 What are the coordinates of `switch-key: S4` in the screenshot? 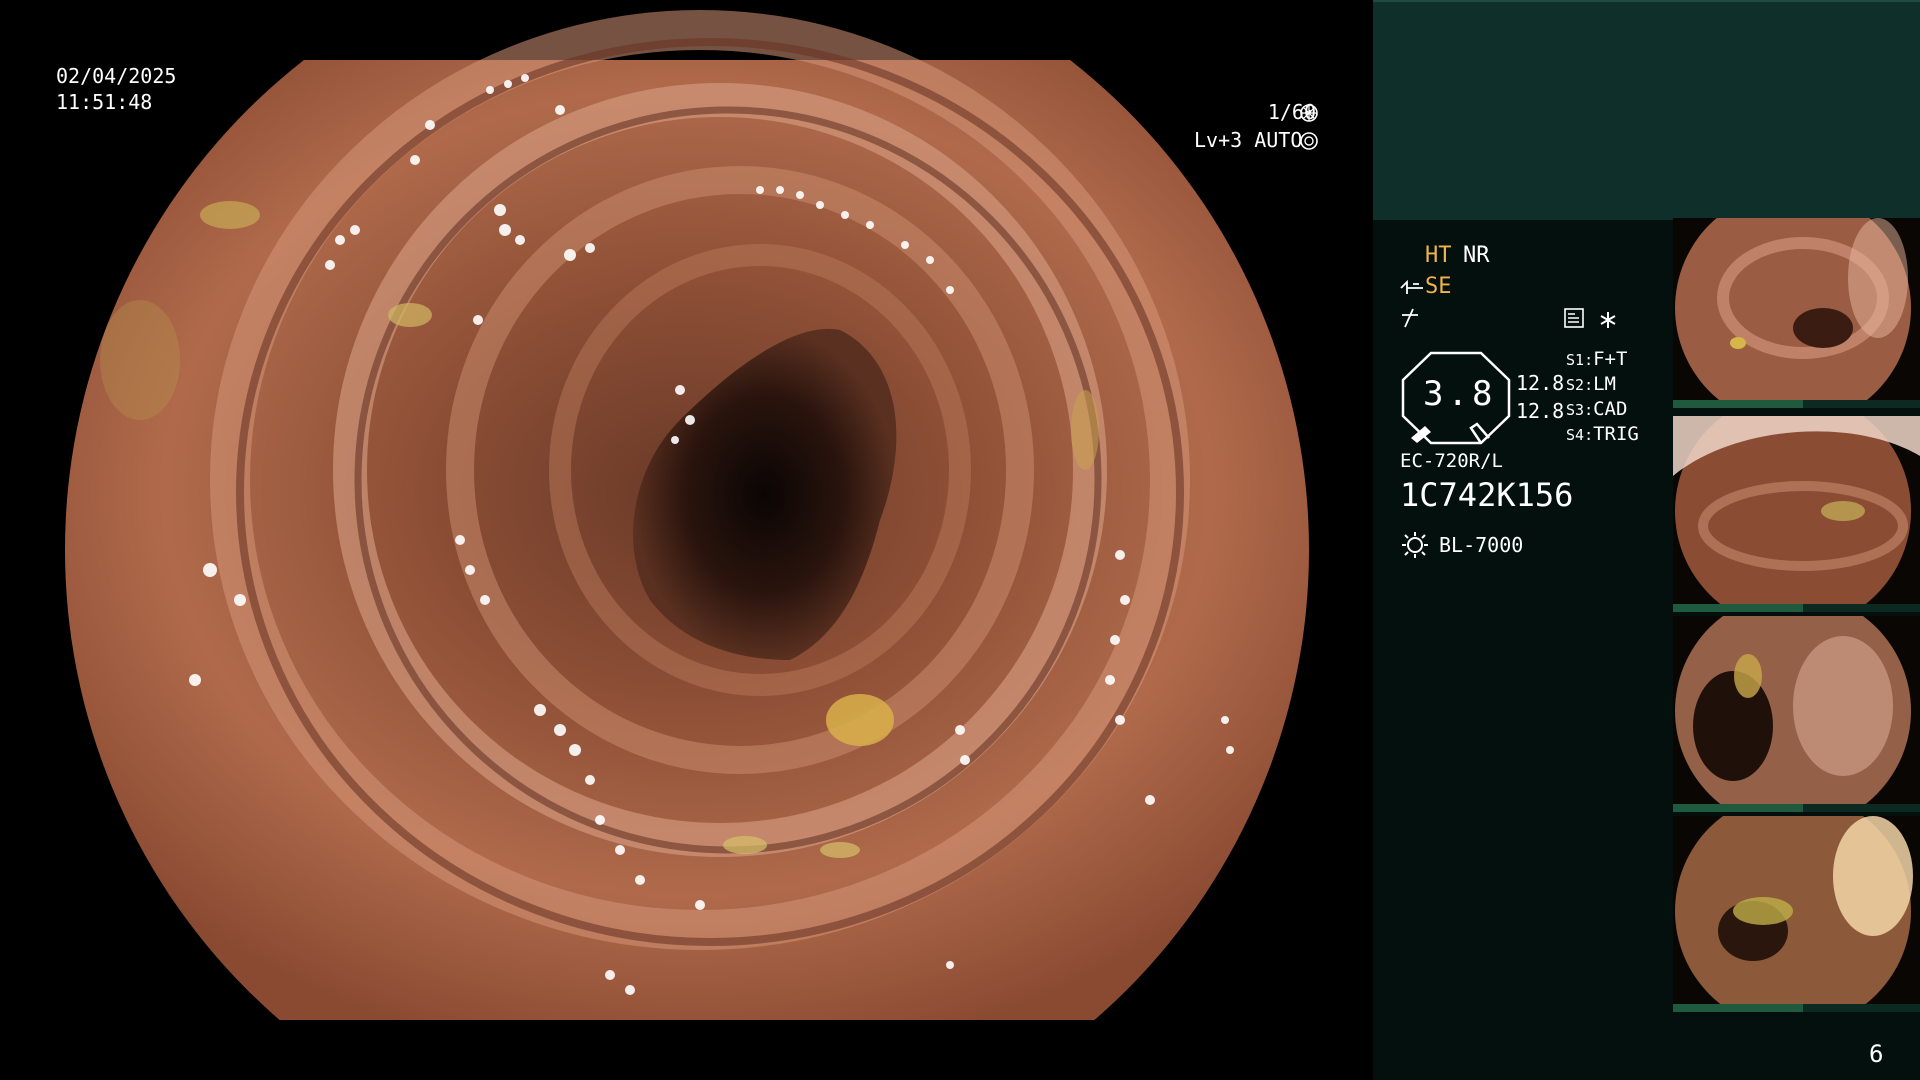 It's located at (1575, 435).